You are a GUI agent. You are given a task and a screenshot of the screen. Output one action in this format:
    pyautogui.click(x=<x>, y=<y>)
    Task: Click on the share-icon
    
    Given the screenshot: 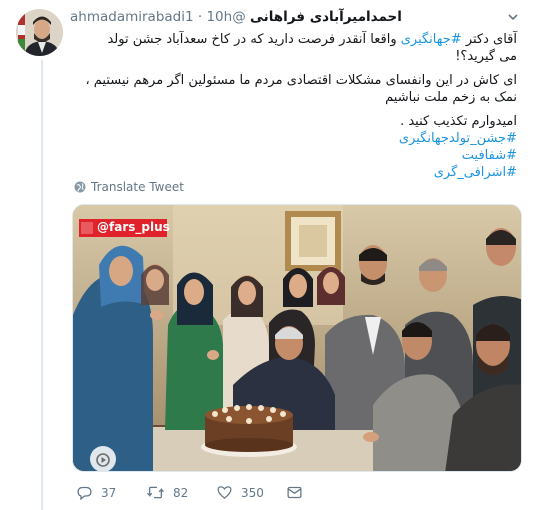 What is the action you would take?
    pyautogui.click(x=294, y=492)
    